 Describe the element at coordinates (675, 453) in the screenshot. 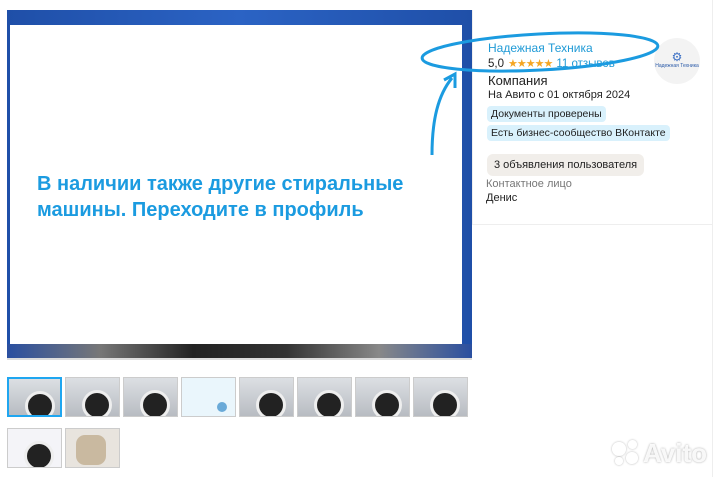

I see `watermark-text: Avito` at that location.